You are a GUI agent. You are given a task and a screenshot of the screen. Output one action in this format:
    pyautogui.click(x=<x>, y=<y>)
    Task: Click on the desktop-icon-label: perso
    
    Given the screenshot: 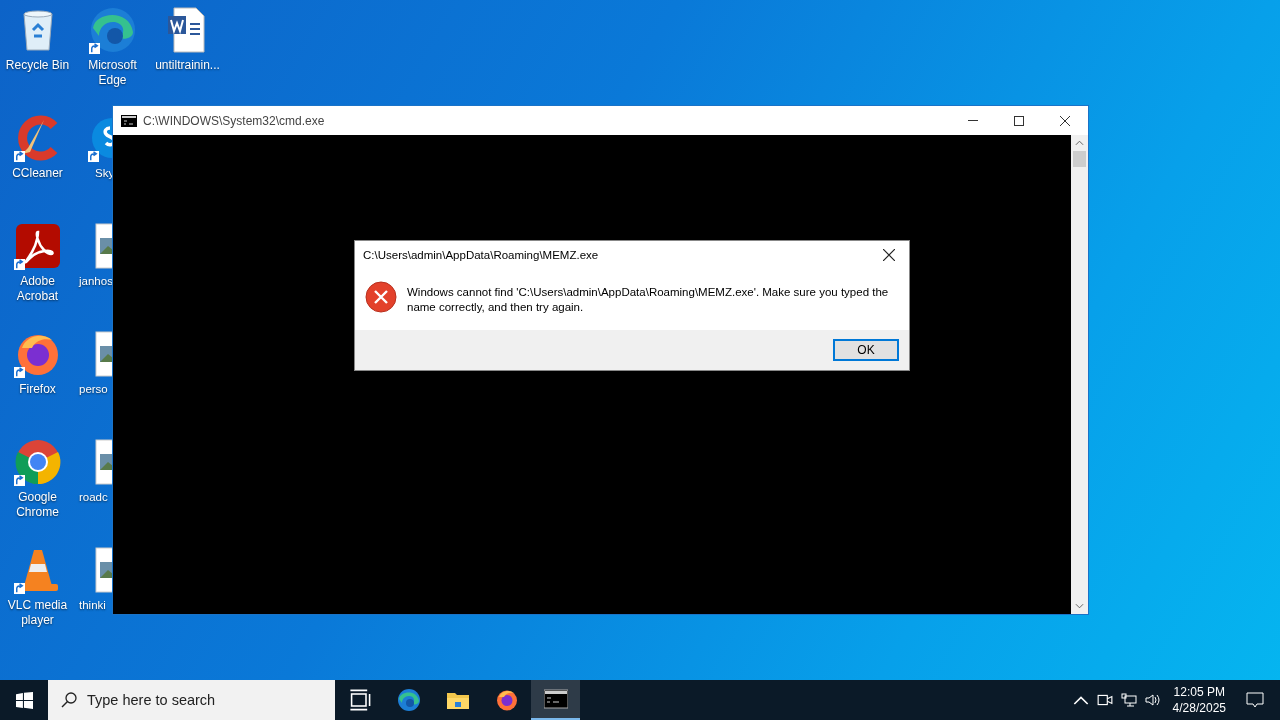 What is the action you would take?
    pyautogui.click(x=93, y=389)
    